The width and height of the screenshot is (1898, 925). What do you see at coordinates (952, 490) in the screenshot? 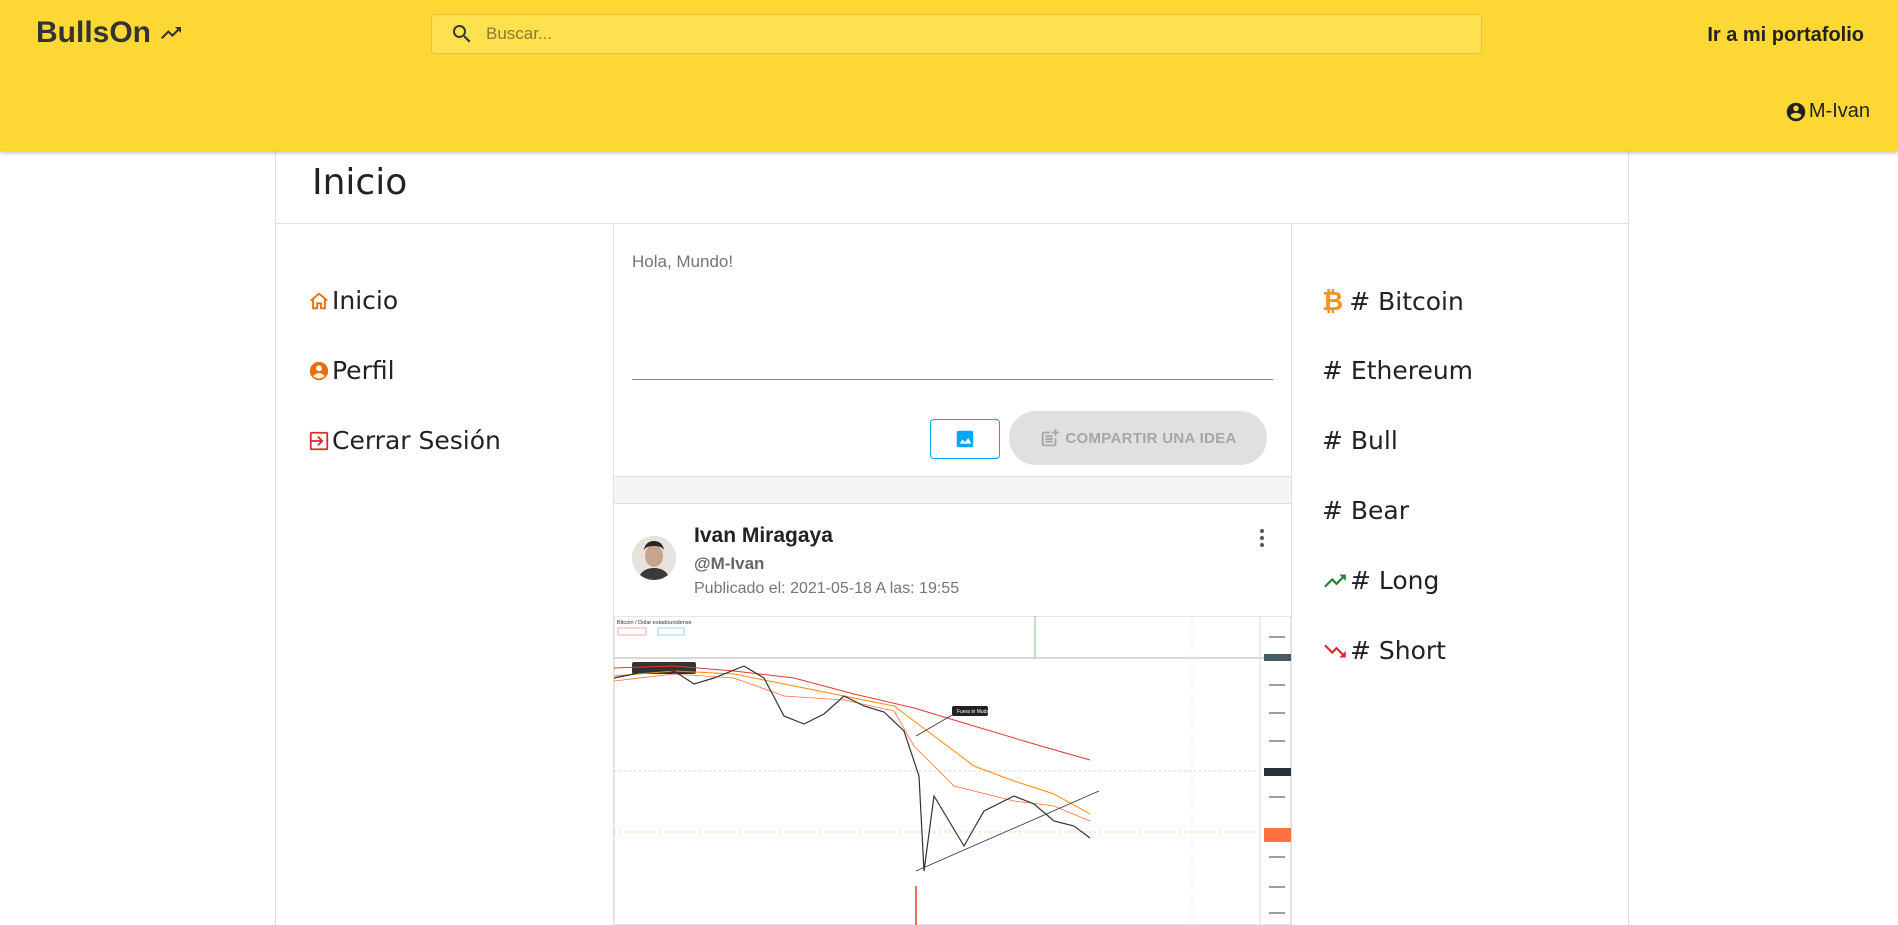
I see `divider` at bounding box center [952, 490].